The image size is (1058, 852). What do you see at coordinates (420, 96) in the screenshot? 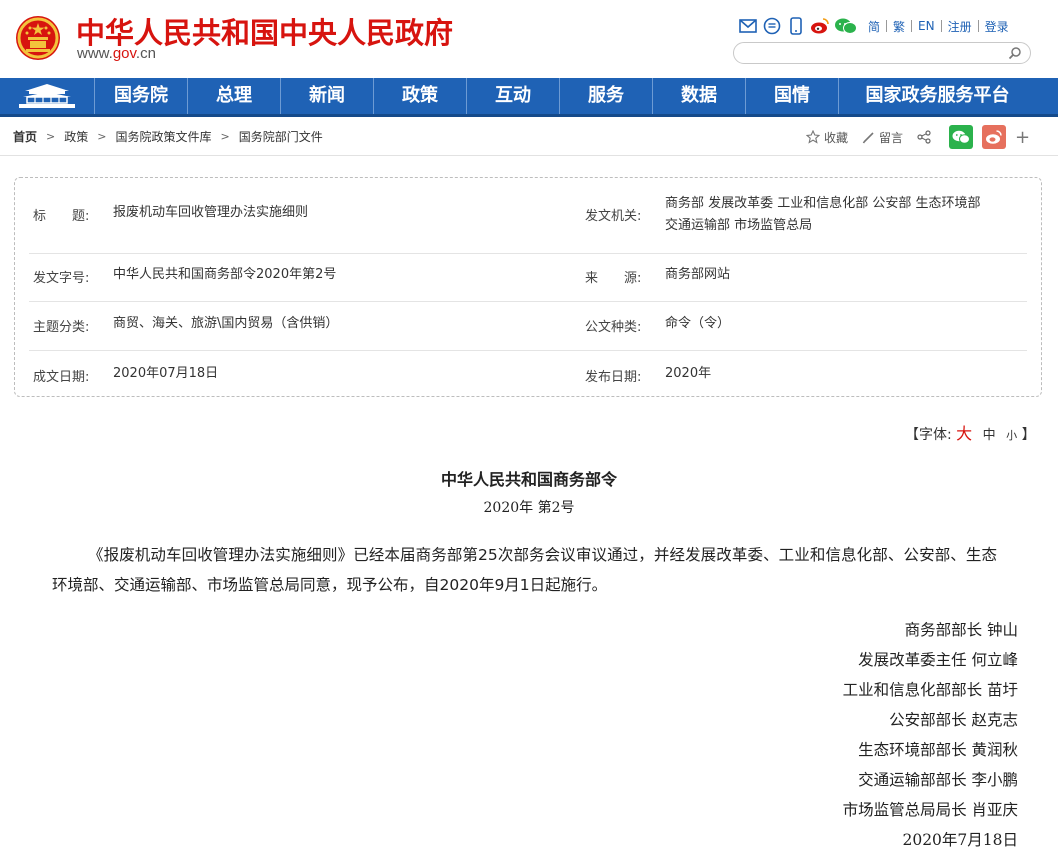
I see `nav-policy: 政策` at bounding box center [420, 96].